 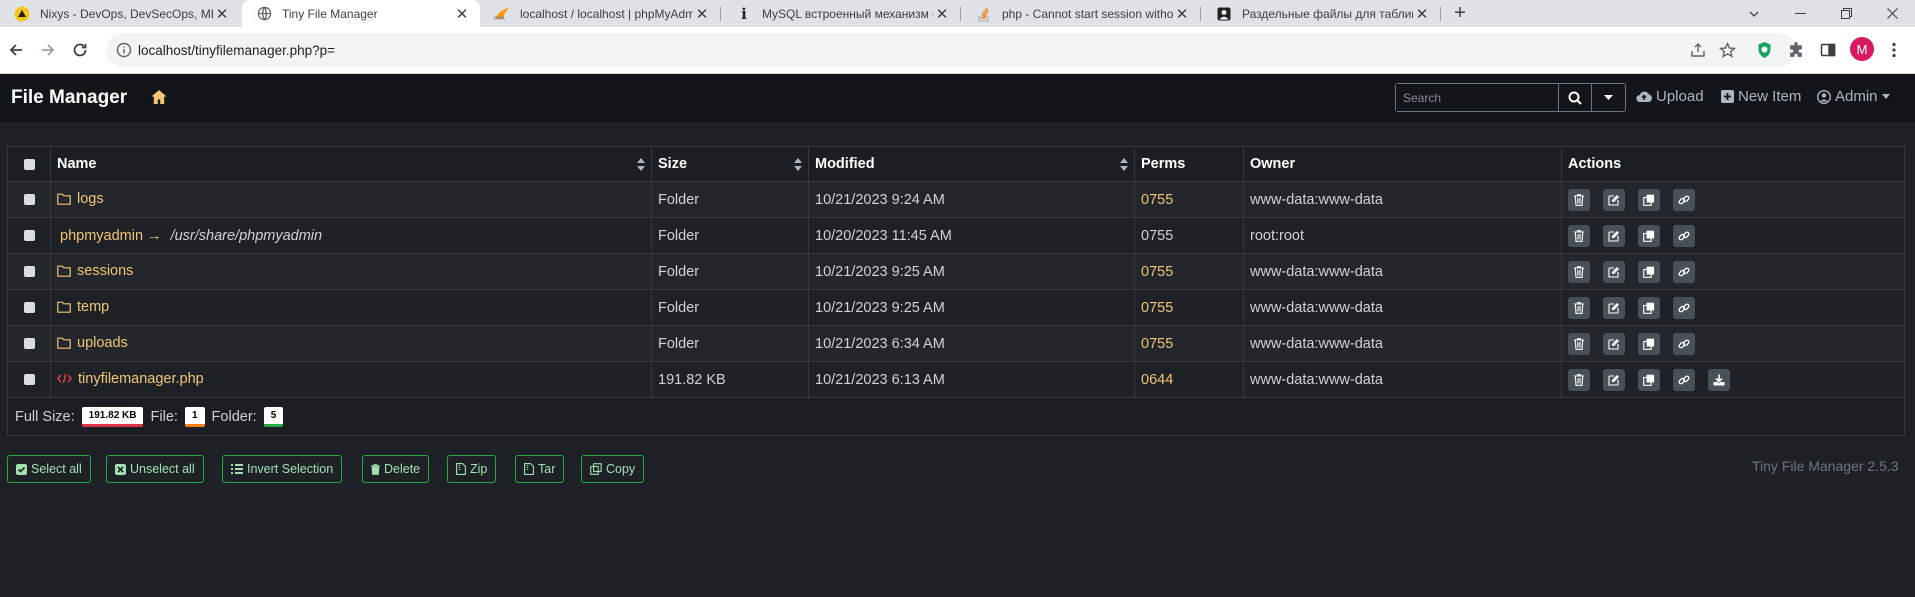 What do you see at coordinates (126, 13) in the screenshot?
I see `tab-title: Nixys - DevOps, DevSecOps, MLOps` at bounding box center [126, 13].